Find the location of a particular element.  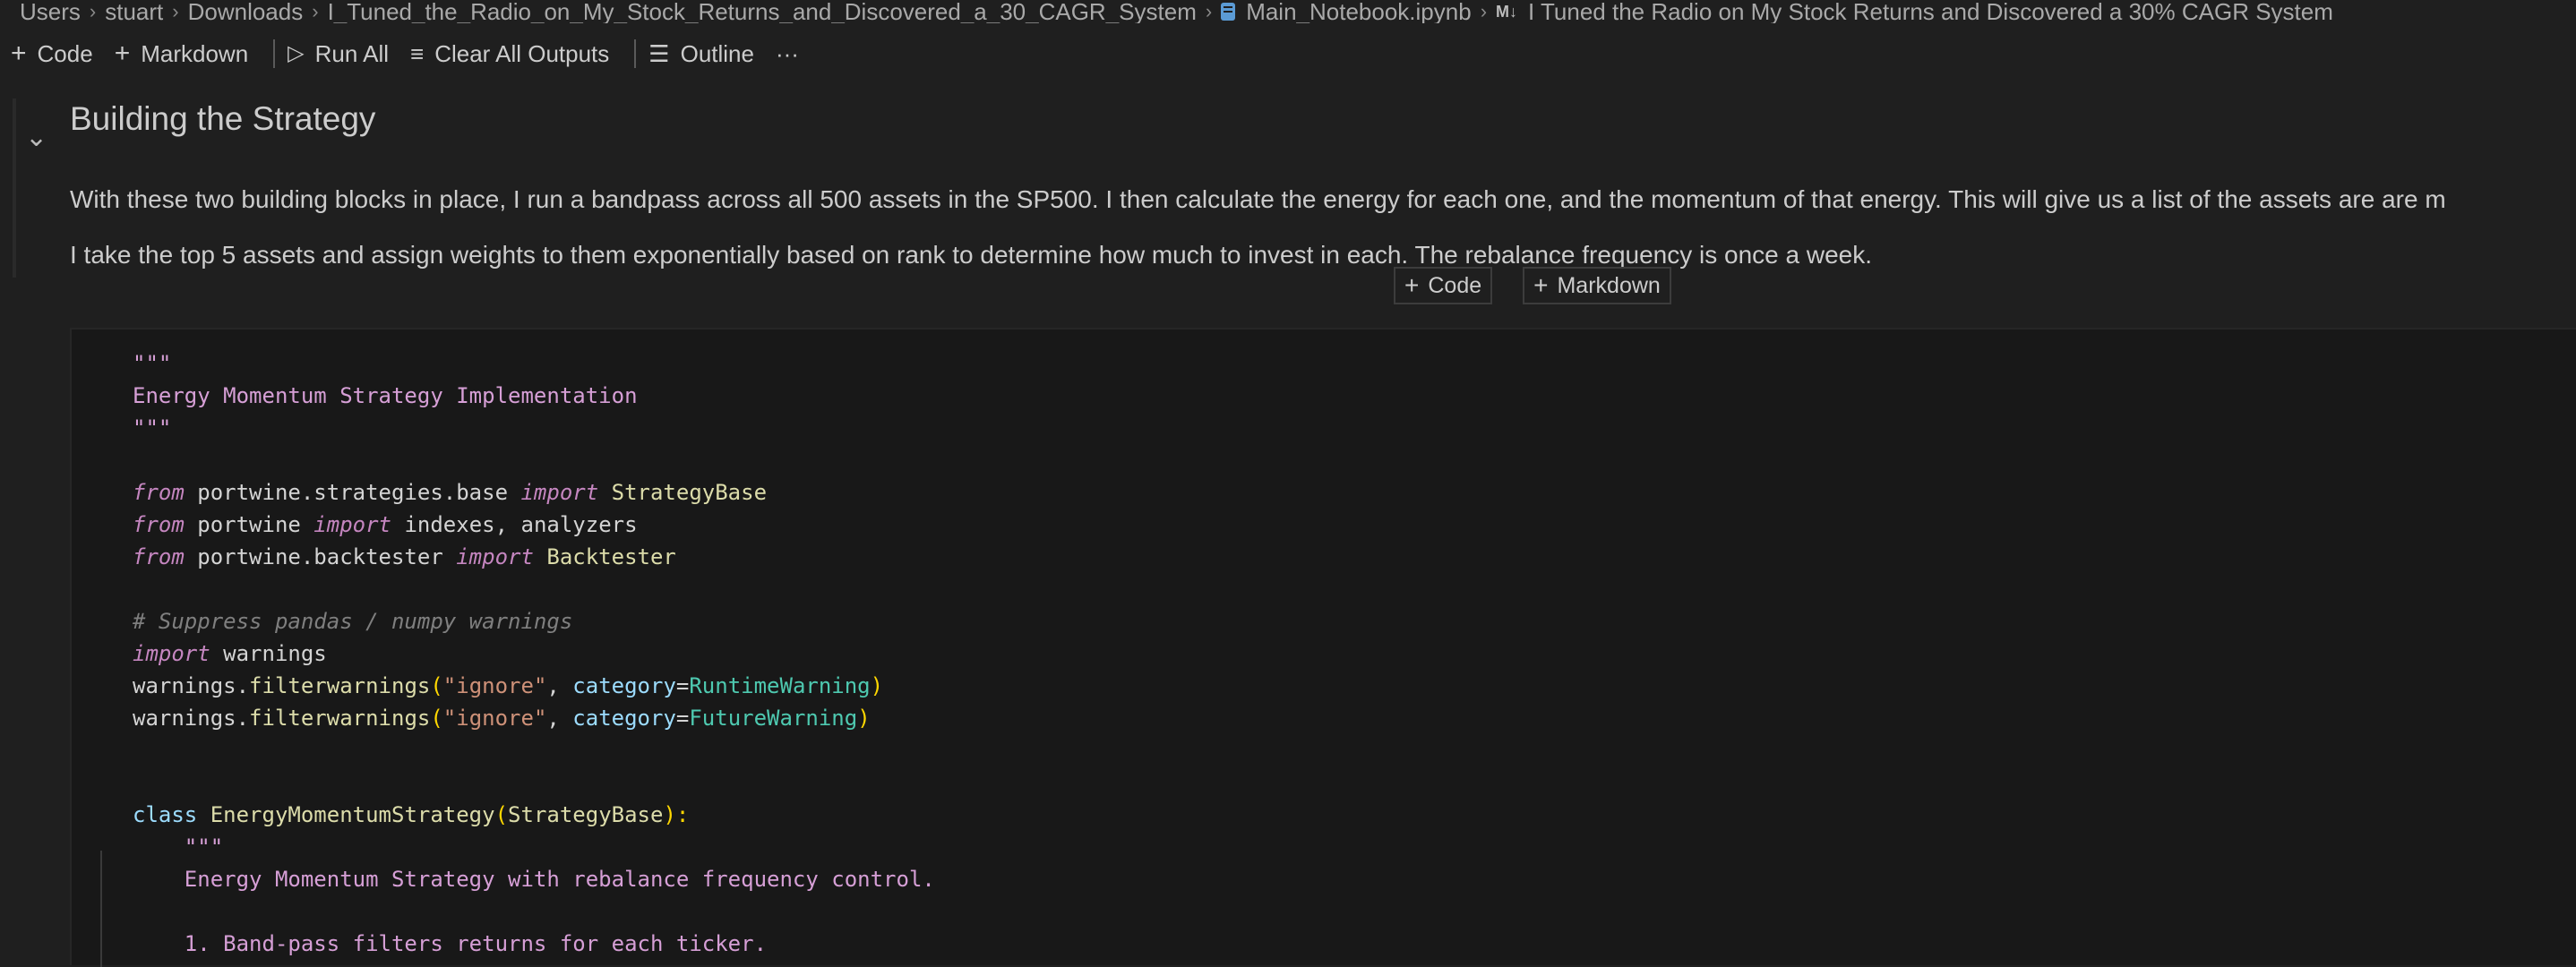

clear-all-outputs-button: ≡ Clear All Outputs is located at coordinates (516, 54).